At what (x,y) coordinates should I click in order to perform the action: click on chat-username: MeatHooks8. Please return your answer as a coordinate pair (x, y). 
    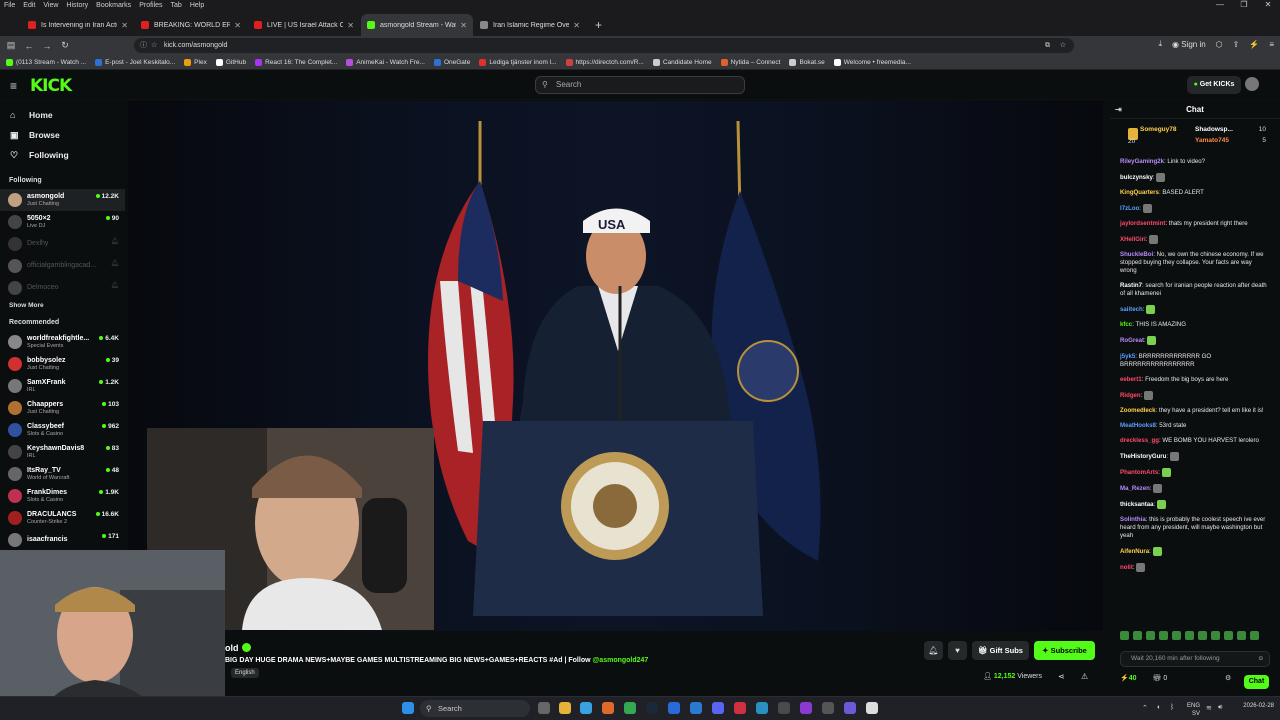
    Looking at the image, I should click on (1138, 425).